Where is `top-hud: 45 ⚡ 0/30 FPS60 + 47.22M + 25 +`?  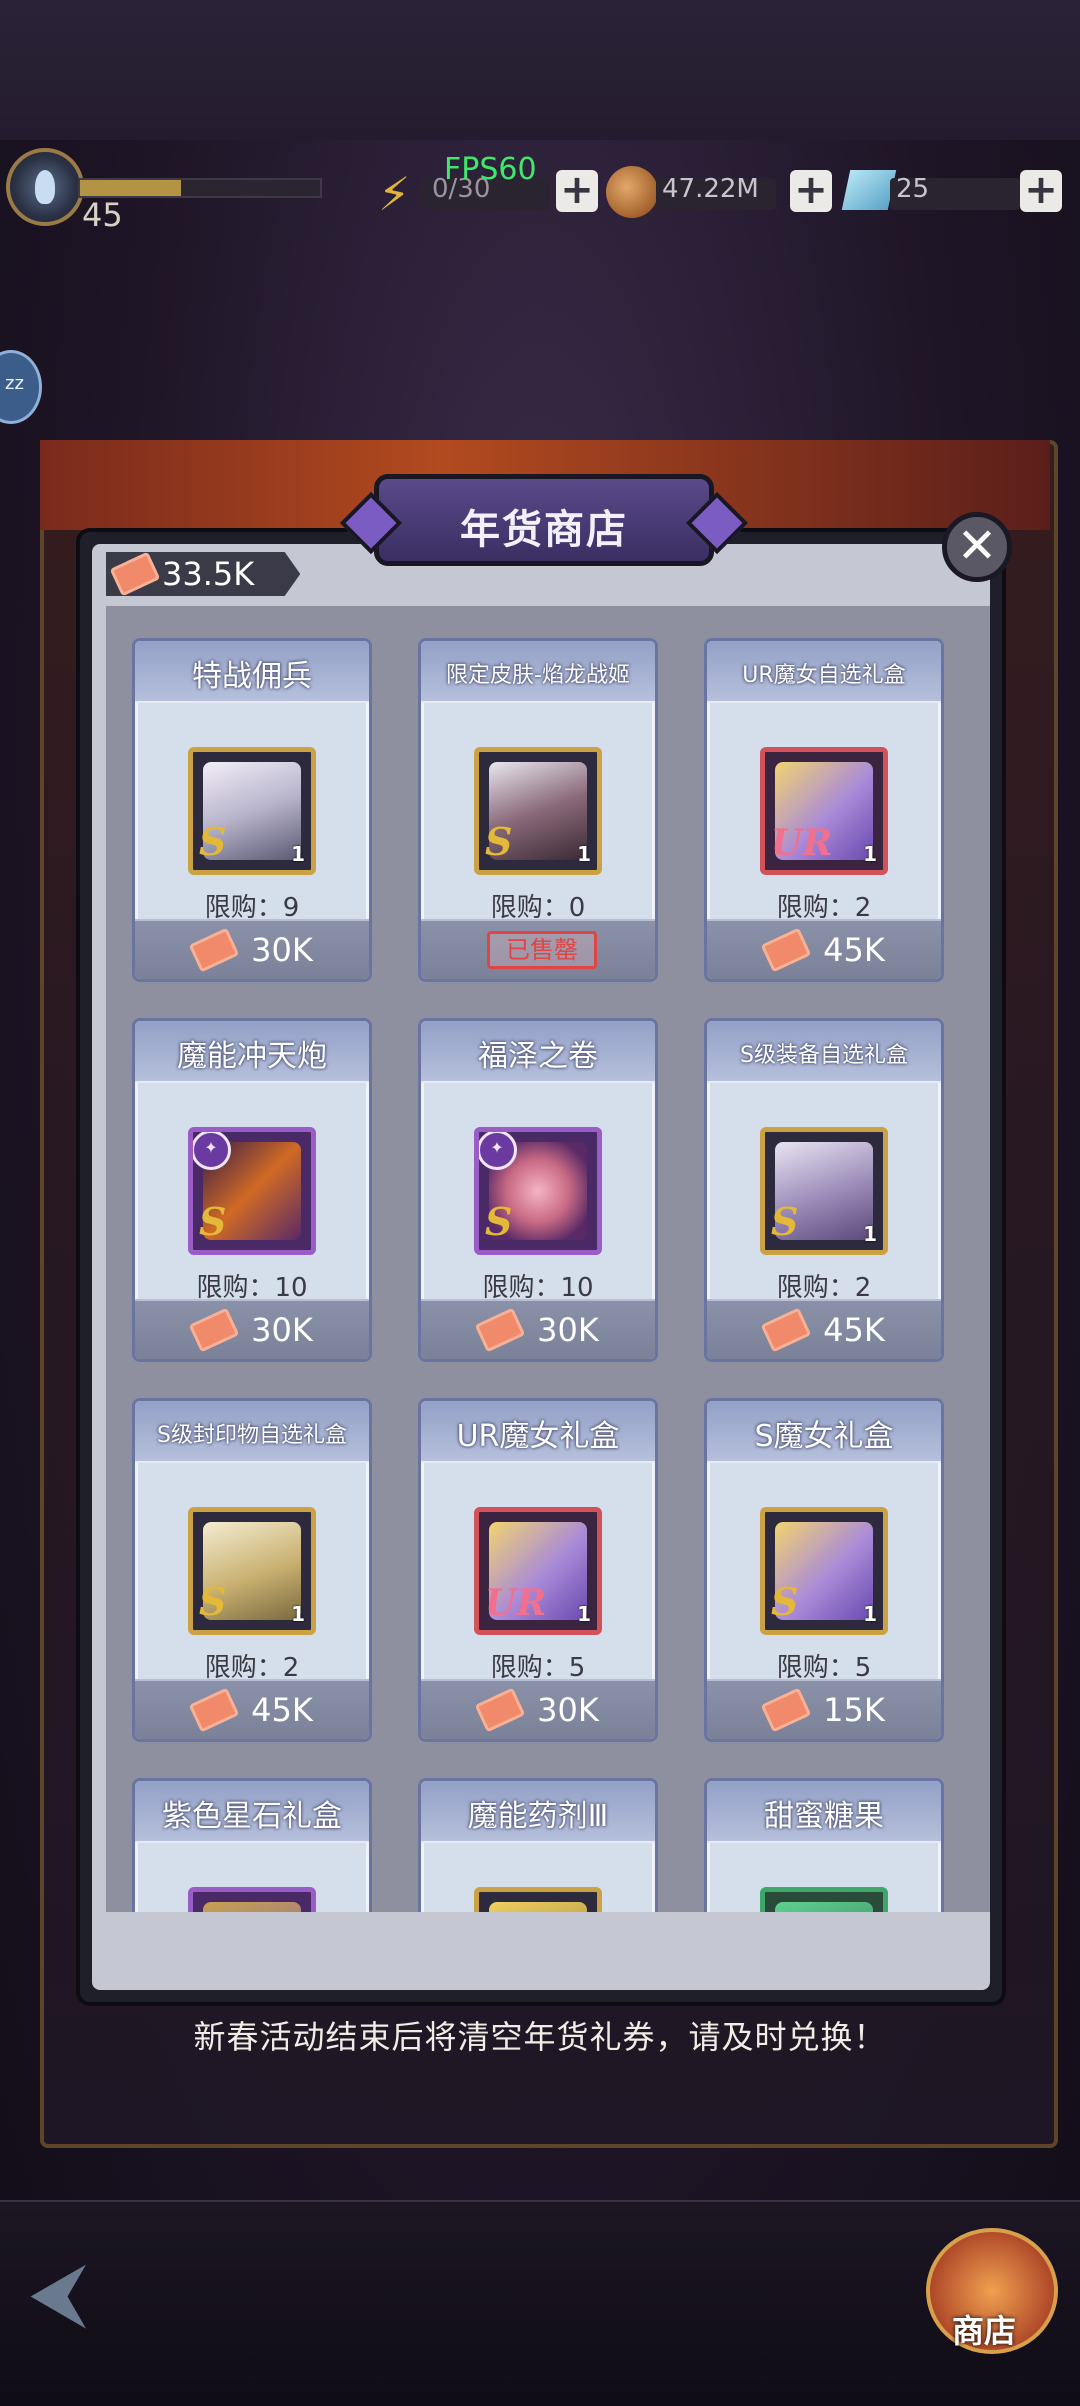 top-hud: 45 ⚡ 0/30 FPS60 + 47.22M + 25 + is located at coordinates (540, 190).